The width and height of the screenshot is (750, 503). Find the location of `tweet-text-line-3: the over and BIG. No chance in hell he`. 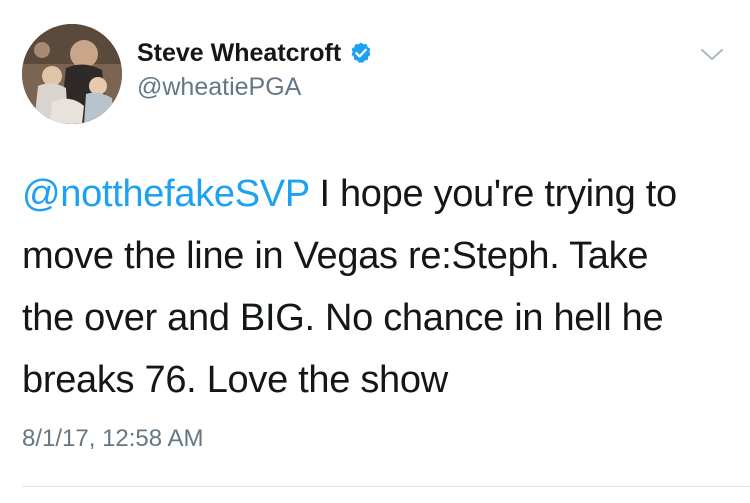

tweet-text-line-3: the over and BIG. No chance in hell he is located at coordinates (343, 318).